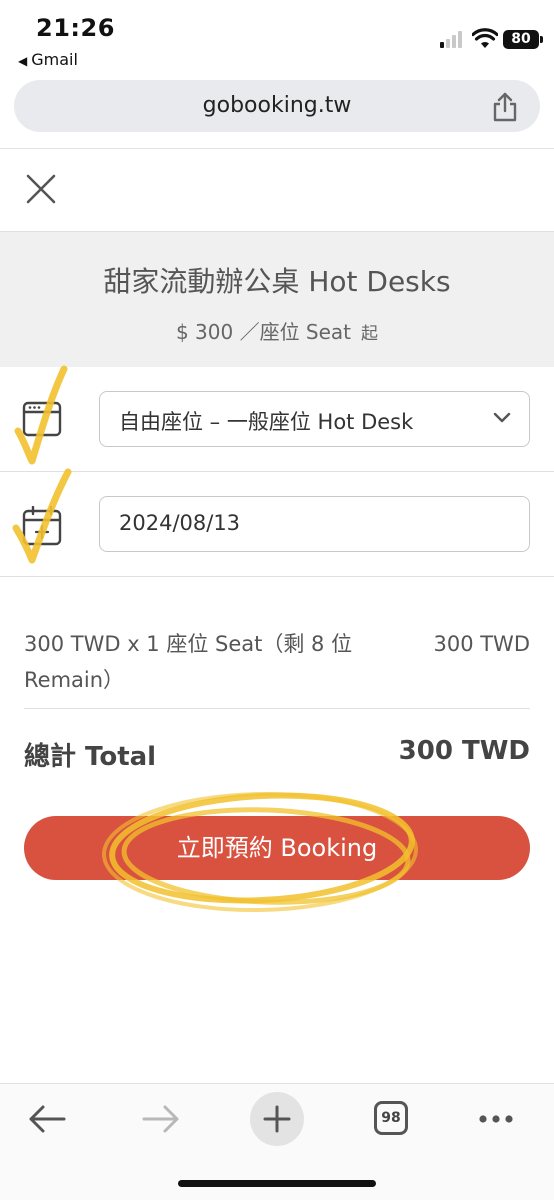 This screenshot has width=554, height=1200. What do you see at coordinates (505, 107) in the screenshot?
I see `share-icon` at bounding box center [505, 107].